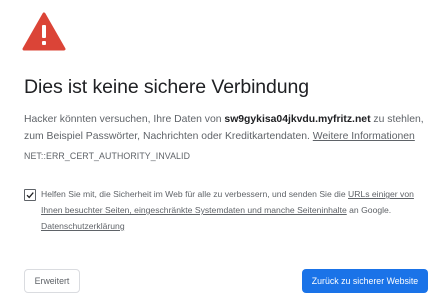 This screenshot has width=440, height=304. I want to click on privacy-link: Datenschutzerklärung, so click(83, 226).